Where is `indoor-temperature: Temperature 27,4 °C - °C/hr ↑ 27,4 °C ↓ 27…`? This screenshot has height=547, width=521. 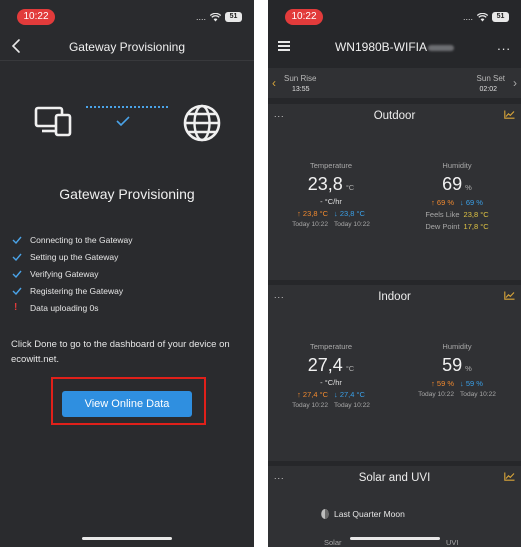
indoor-temperature: Temperature 27,4 °C - °C/hr ↑ 27,4 °C ↓ 27… is located at coordinates (331, 375).